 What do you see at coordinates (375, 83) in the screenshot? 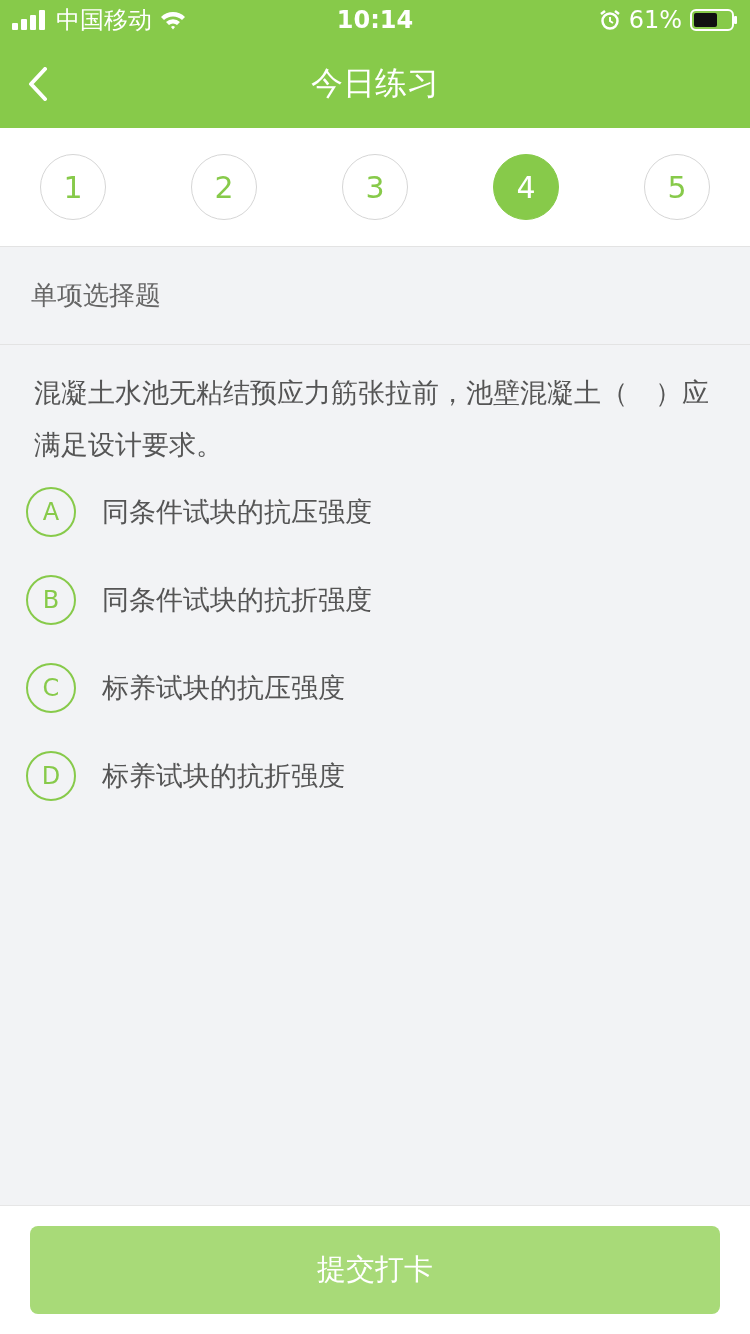
I see `page-title: 今日练习` at bounding box center [375, 83].